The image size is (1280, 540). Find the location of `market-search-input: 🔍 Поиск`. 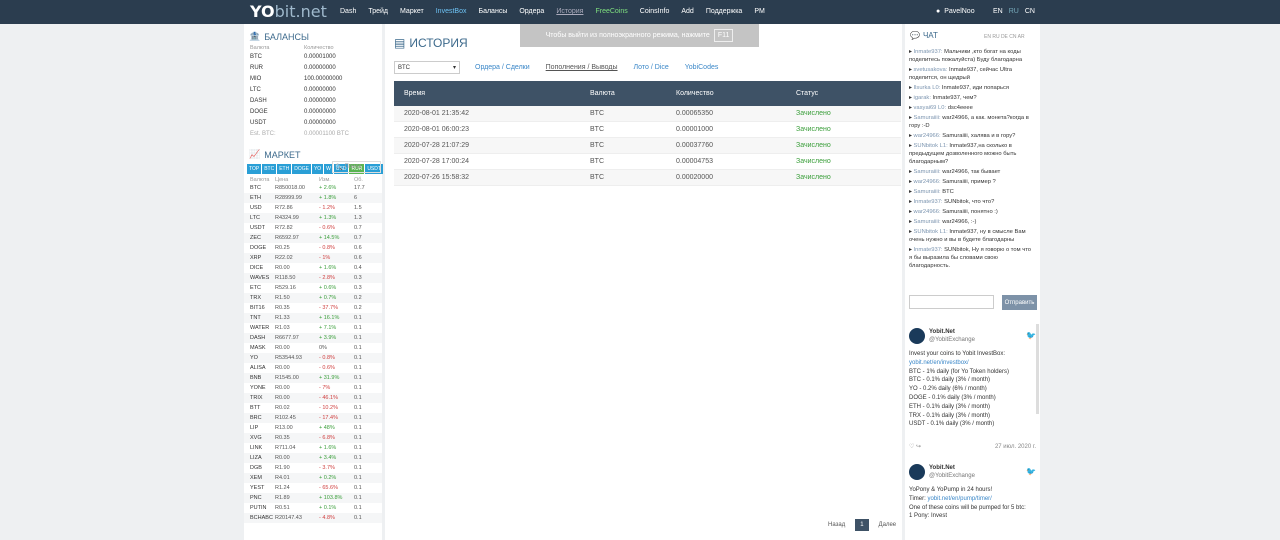

market-search-input: 🔍 Поиск is located at coordinates (356, 167).